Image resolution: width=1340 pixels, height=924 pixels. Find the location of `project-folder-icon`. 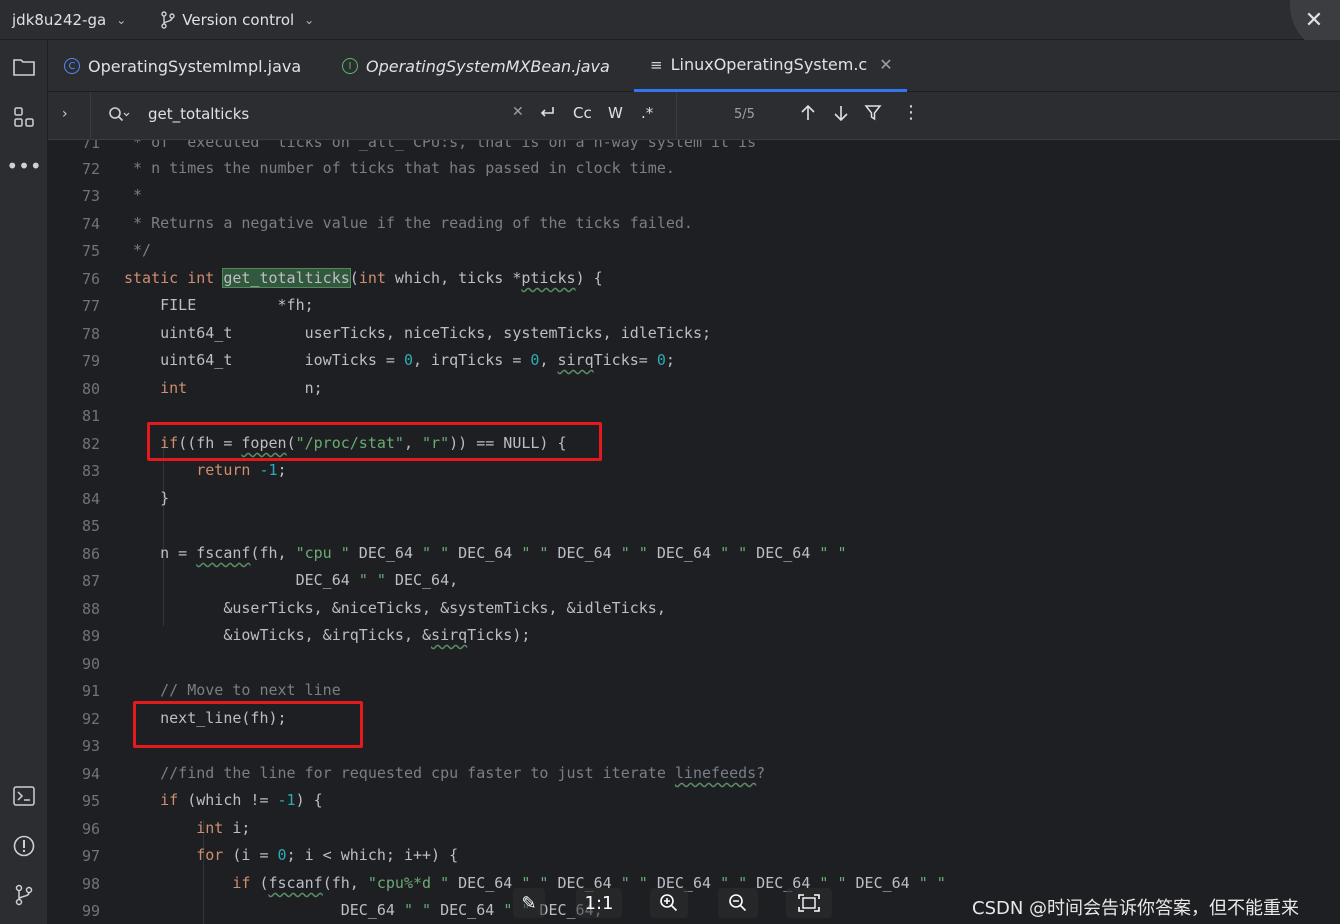

project-folder-icon is located at coordinates (24, 67).